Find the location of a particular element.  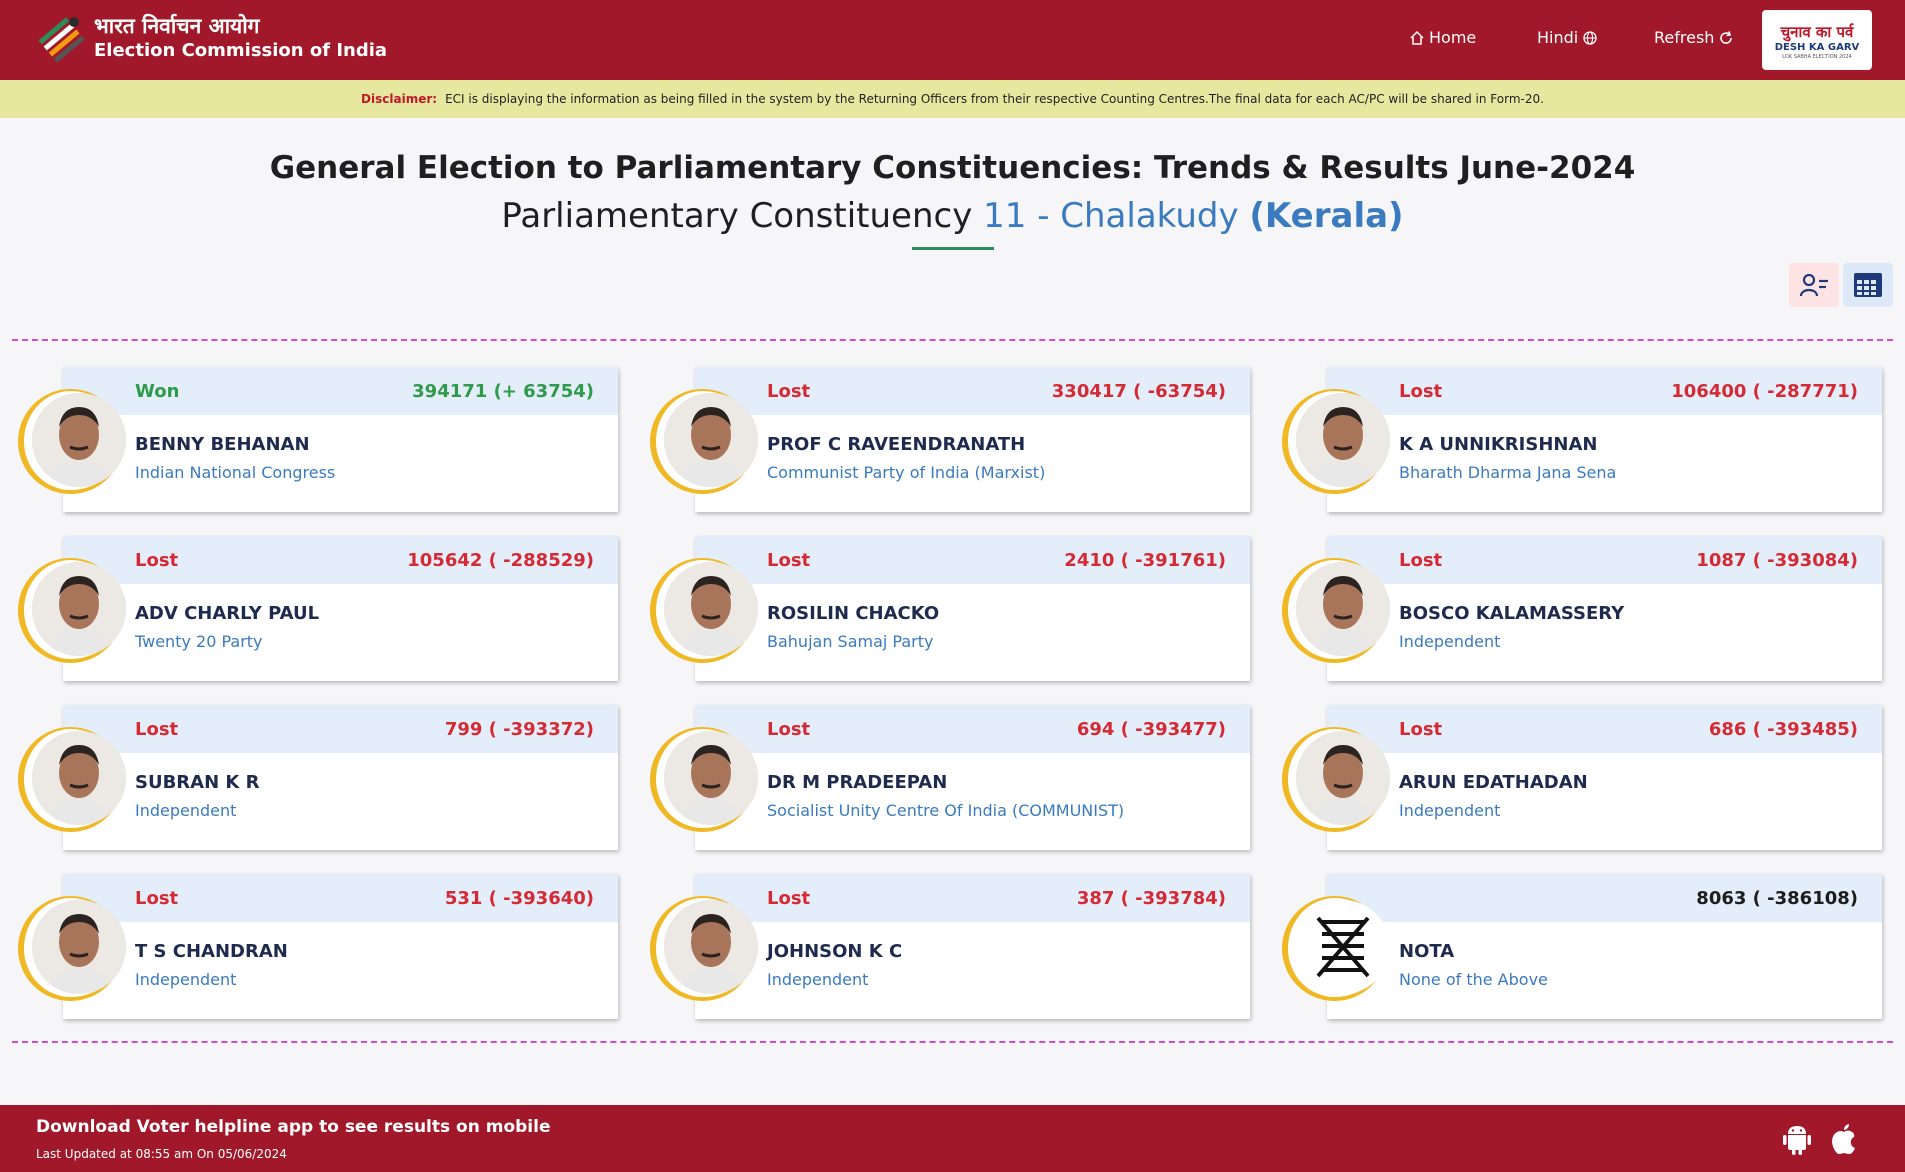

table-icon is located at coordinates (1868, 285).